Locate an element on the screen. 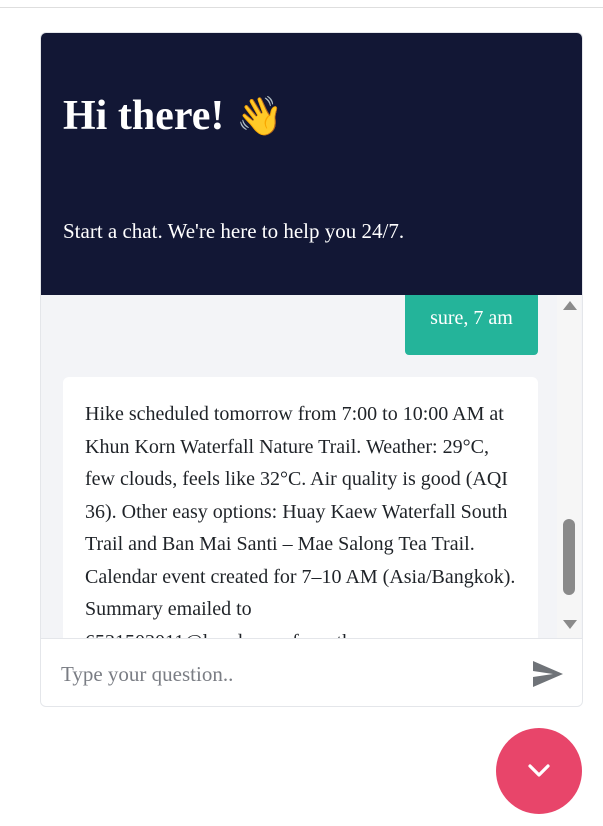 The height and width of the screenshot is (826, 603). scrollbar-thumb is located at coordinates (569, 557).